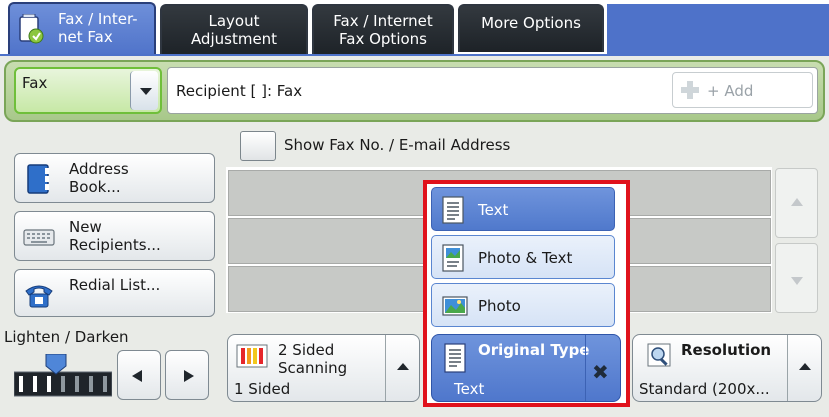  What do you see at coordinates (726, 350) in the screenshot?
I see `resolution-title: Resolution` at bounding box center [726, 350].